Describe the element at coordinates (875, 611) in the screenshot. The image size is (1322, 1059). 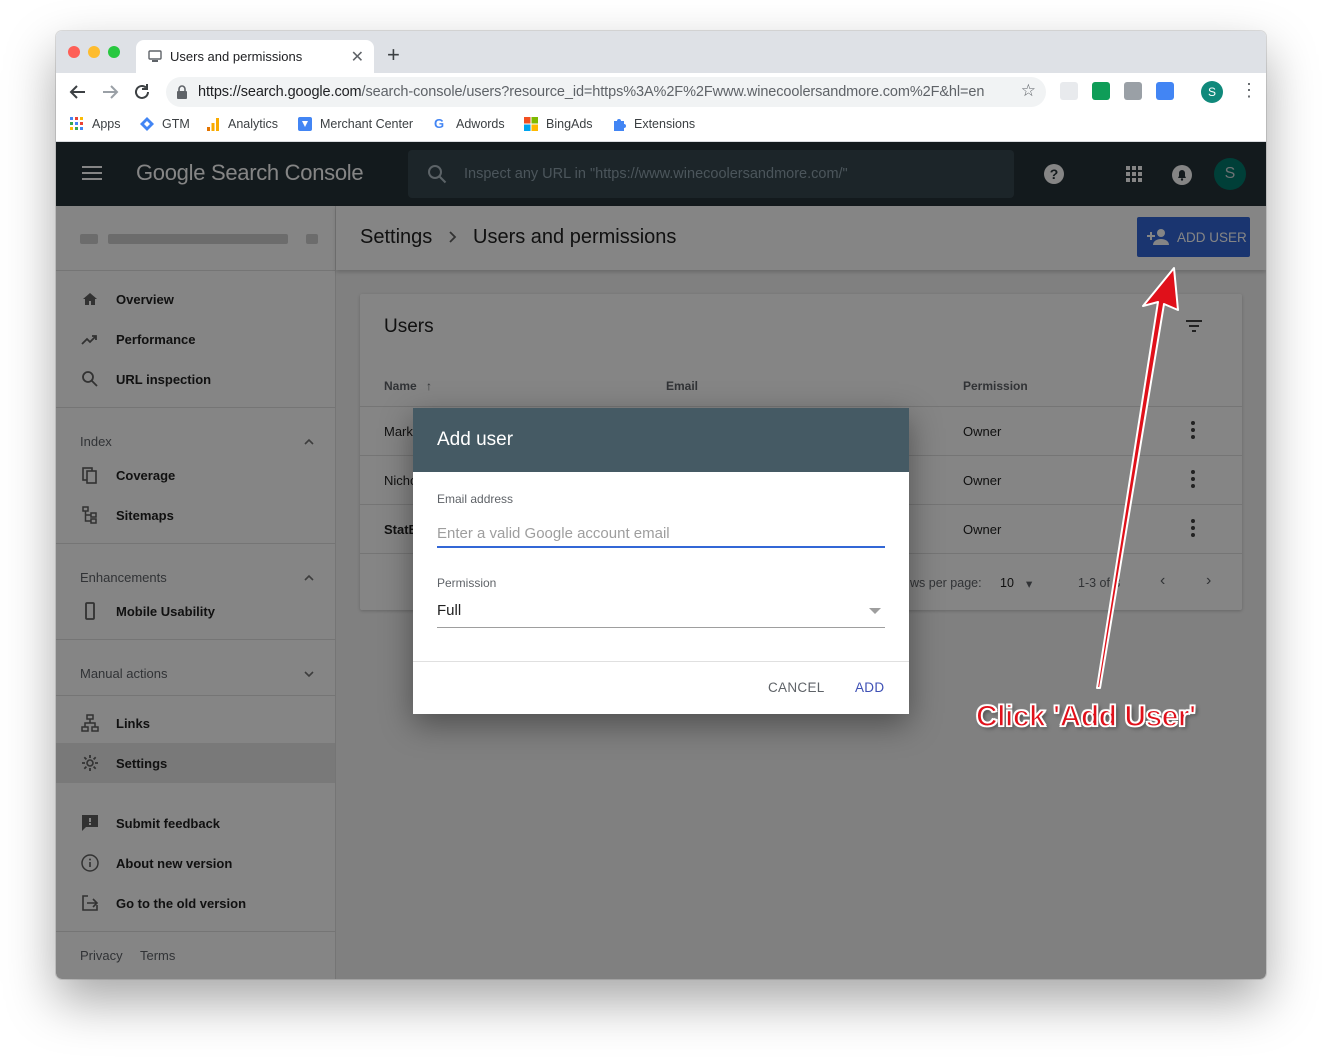
I see `dropdown-caret-icon` at that location.